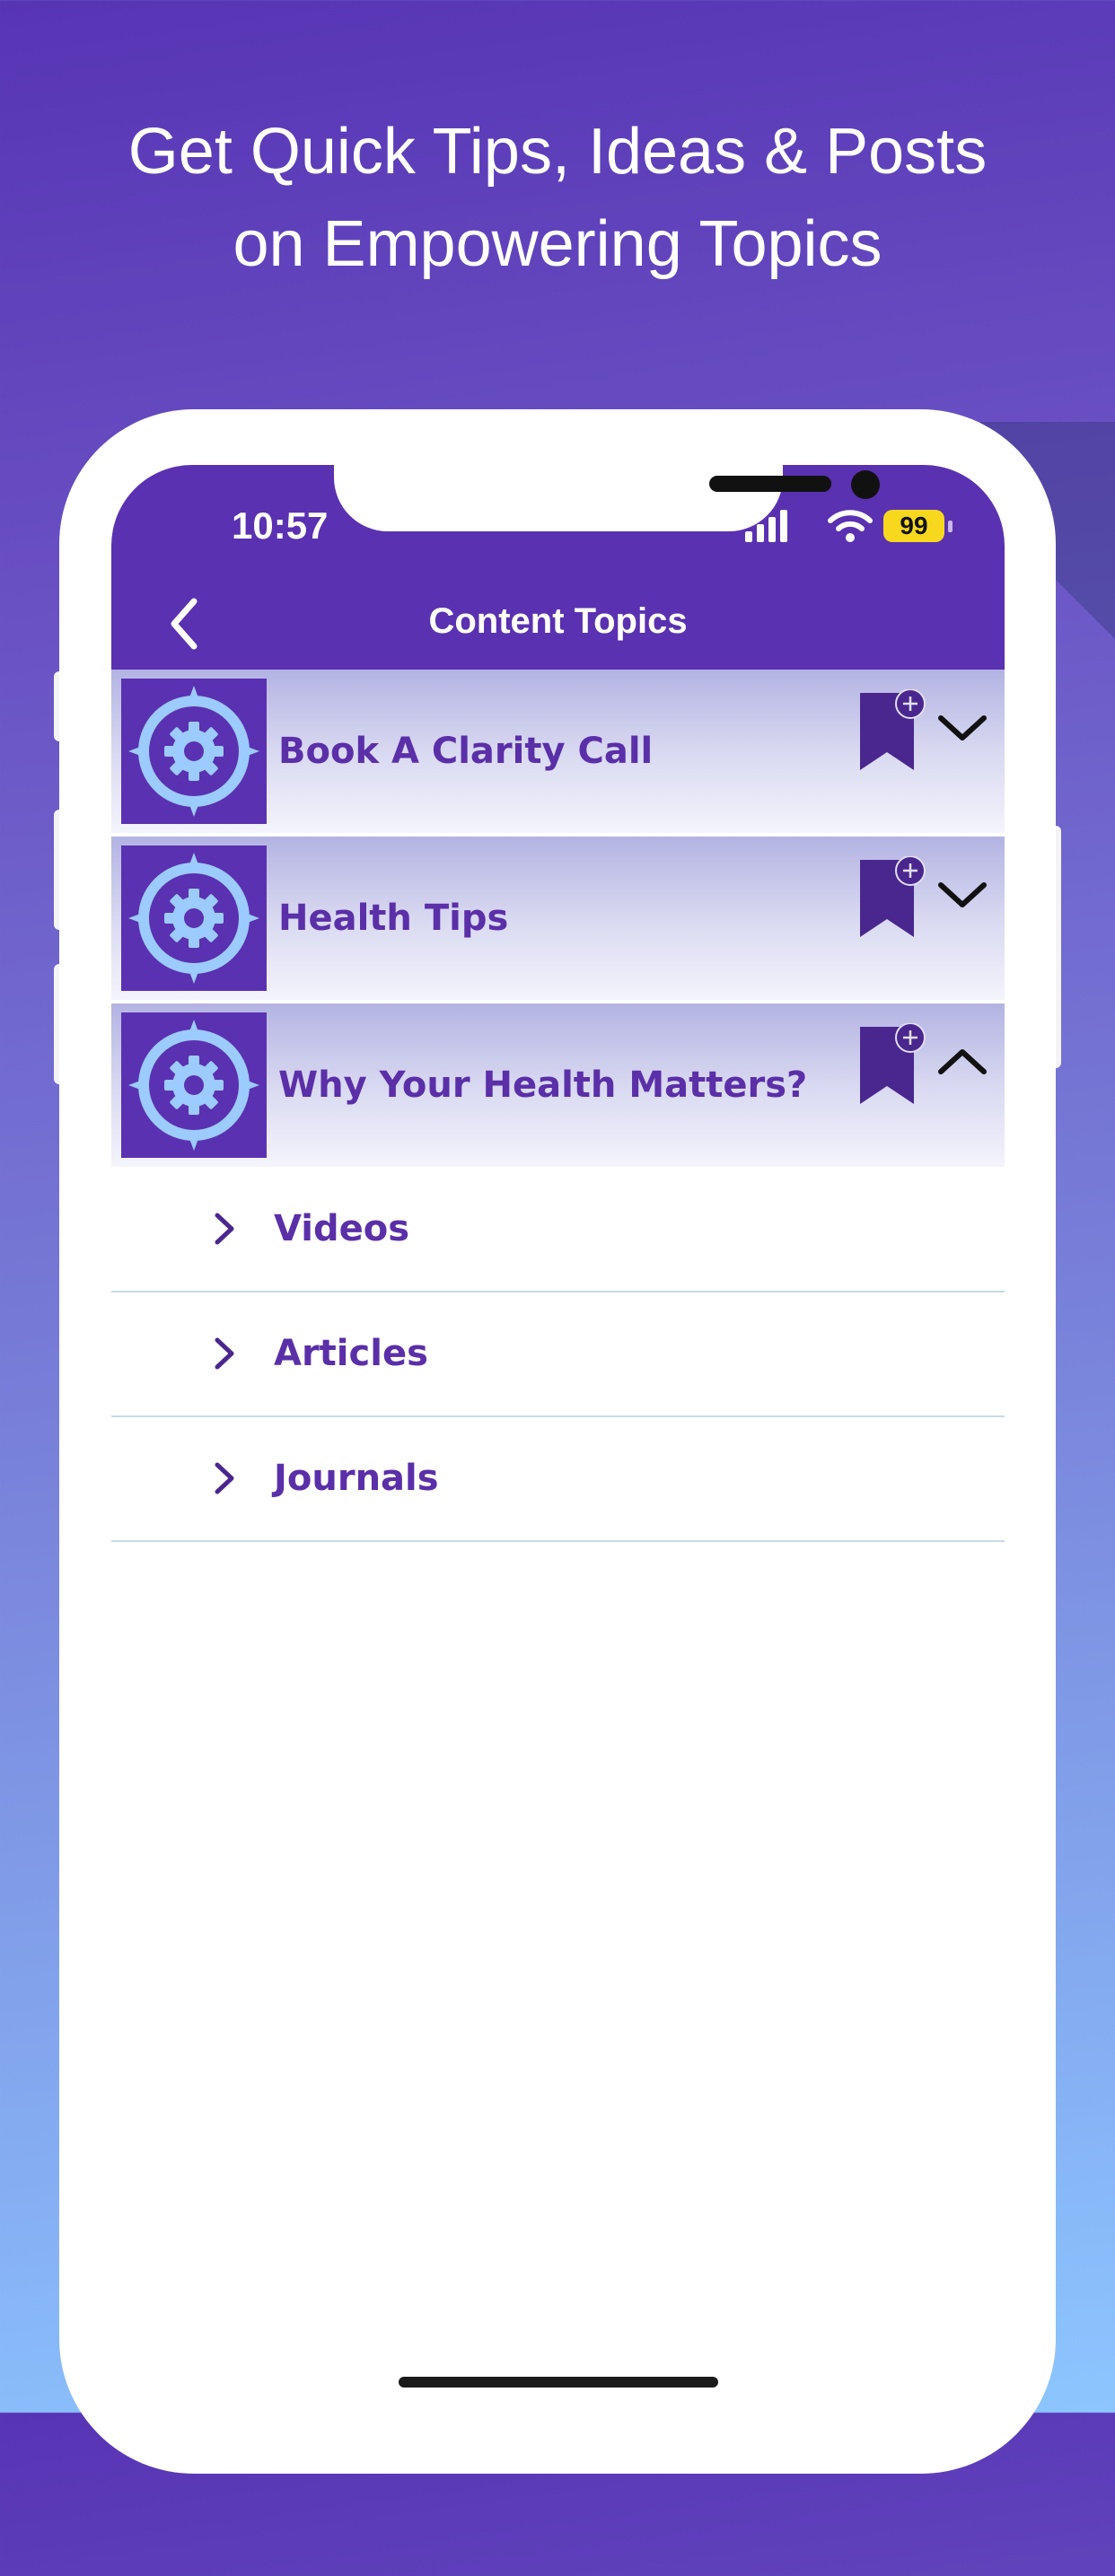  Describe the element at coordinates (766, 526) in the screenshot. I see `cellular-signal-icon` at that location.